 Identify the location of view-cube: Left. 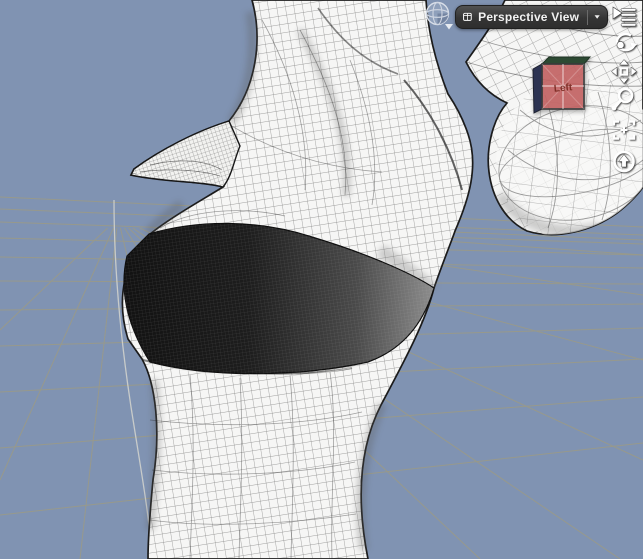
(562, 85).